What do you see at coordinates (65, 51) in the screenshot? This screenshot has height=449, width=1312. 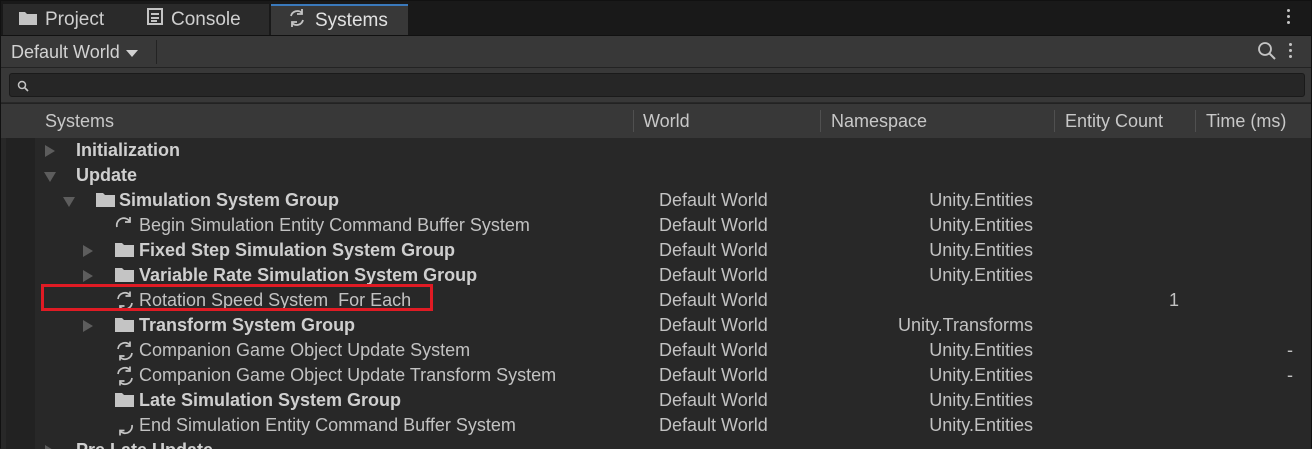 I see `world-dropdown-label: Default World` at bounding box center [65, 51].